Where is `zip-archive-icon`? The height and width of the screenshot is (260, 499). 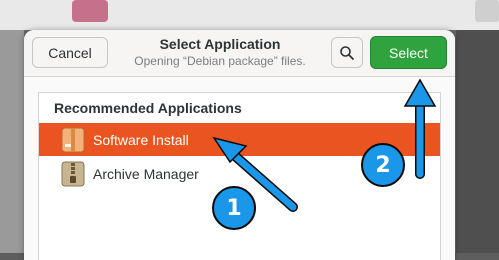
zip-archive-icon is located at coordinates (73, 174).